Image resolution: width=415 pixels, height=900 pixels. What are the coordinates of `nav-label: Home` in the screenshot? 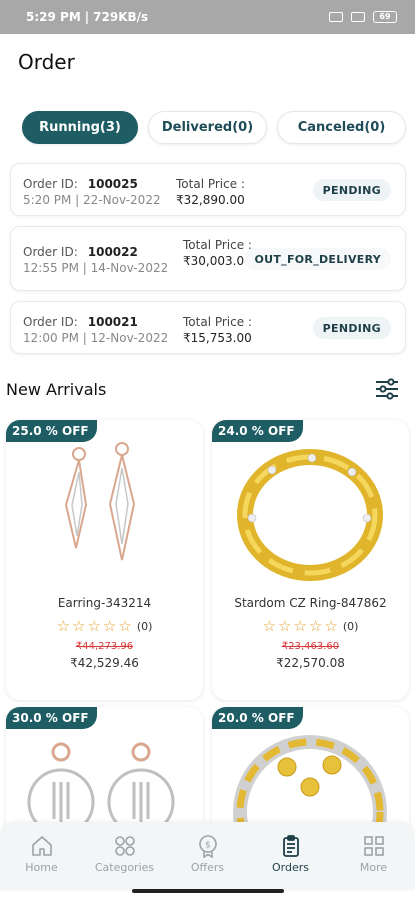 It's located at (41, 867).